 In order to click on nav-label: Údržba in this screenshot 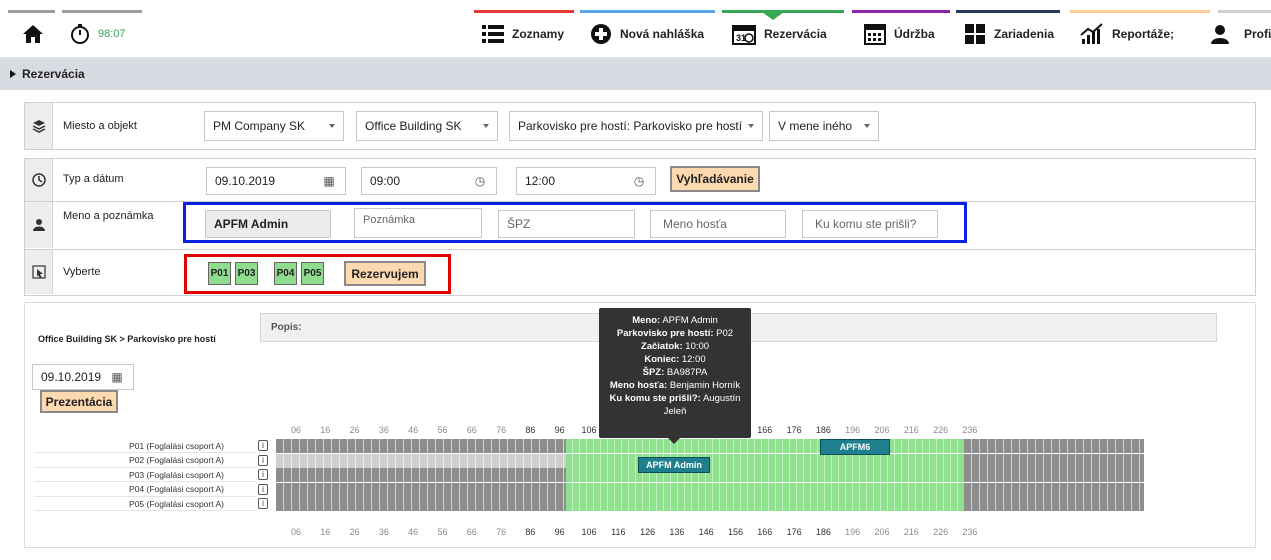, I will do `click(914, 34)`.